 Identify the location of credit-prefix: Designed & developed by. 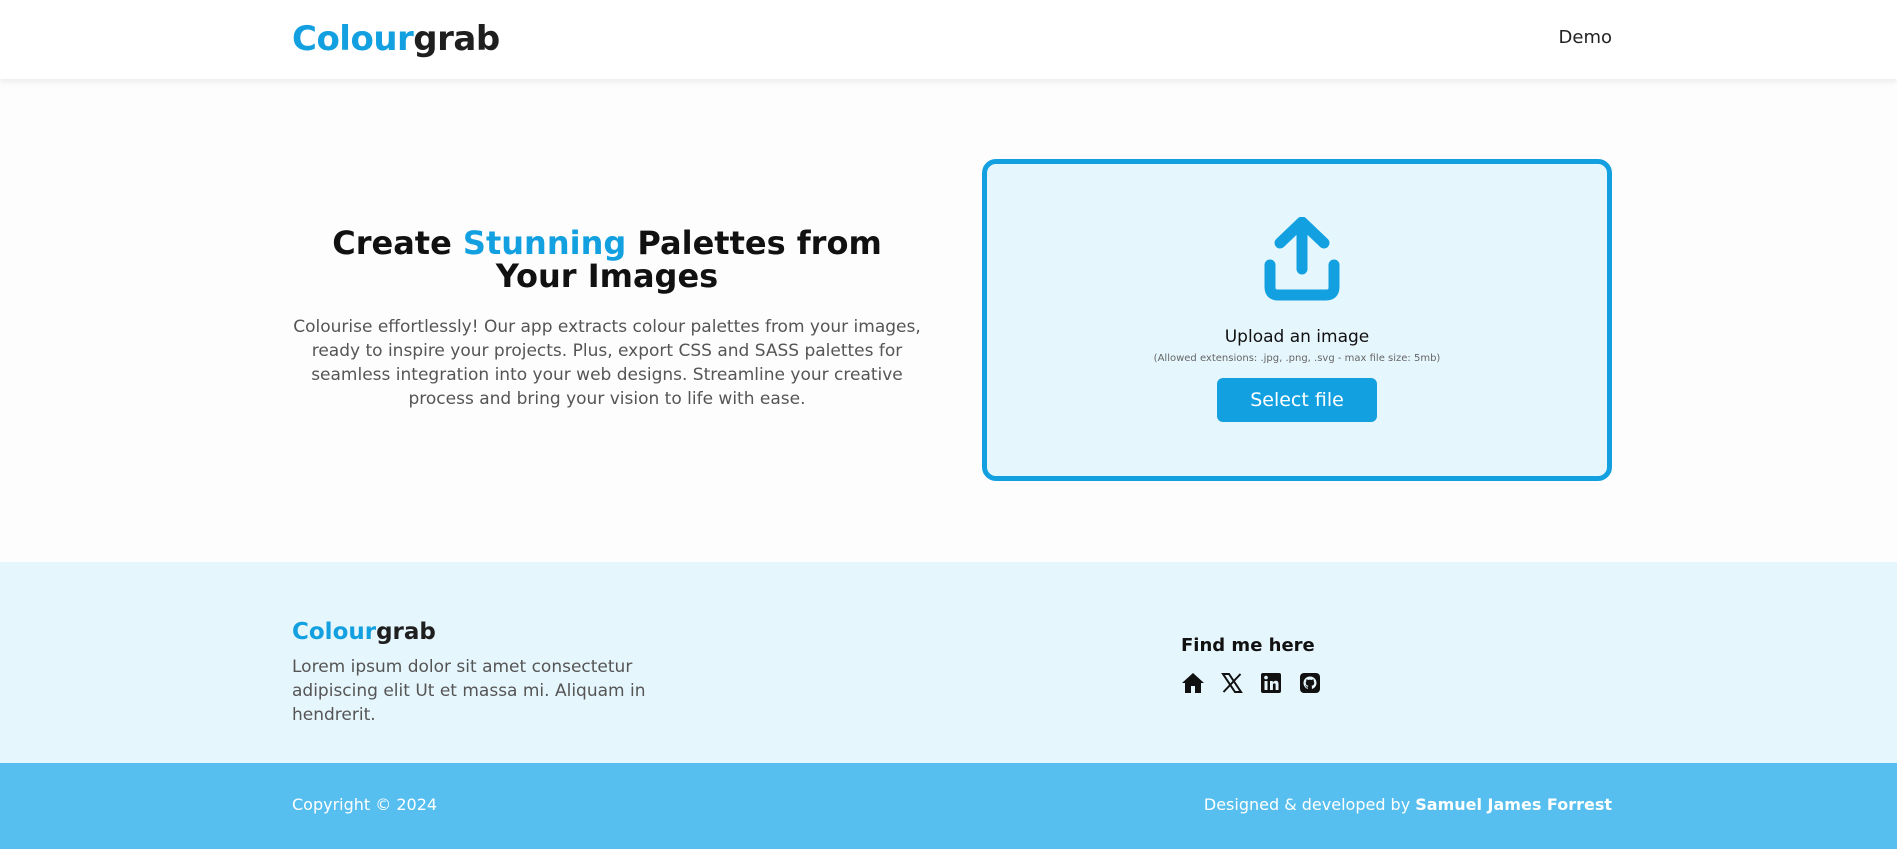
(1309, 804).